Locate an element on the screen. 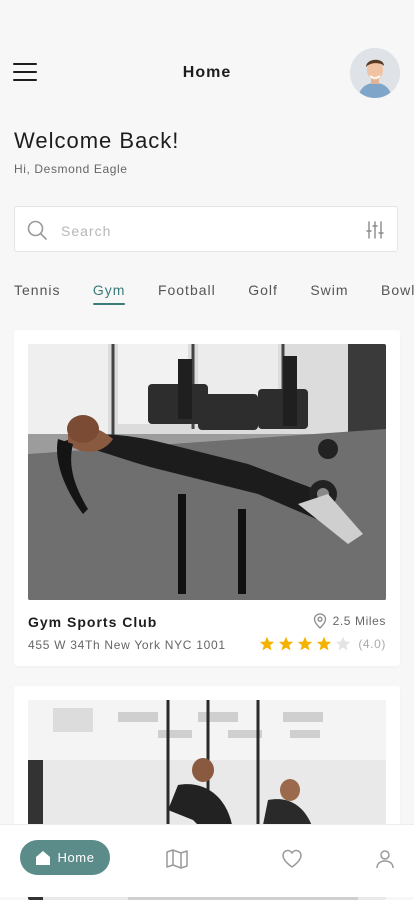 This screenshot has height=900, width=414. venue-address: 455 W 34Th New York NYC 1001 is located at coordinates (127, 645).